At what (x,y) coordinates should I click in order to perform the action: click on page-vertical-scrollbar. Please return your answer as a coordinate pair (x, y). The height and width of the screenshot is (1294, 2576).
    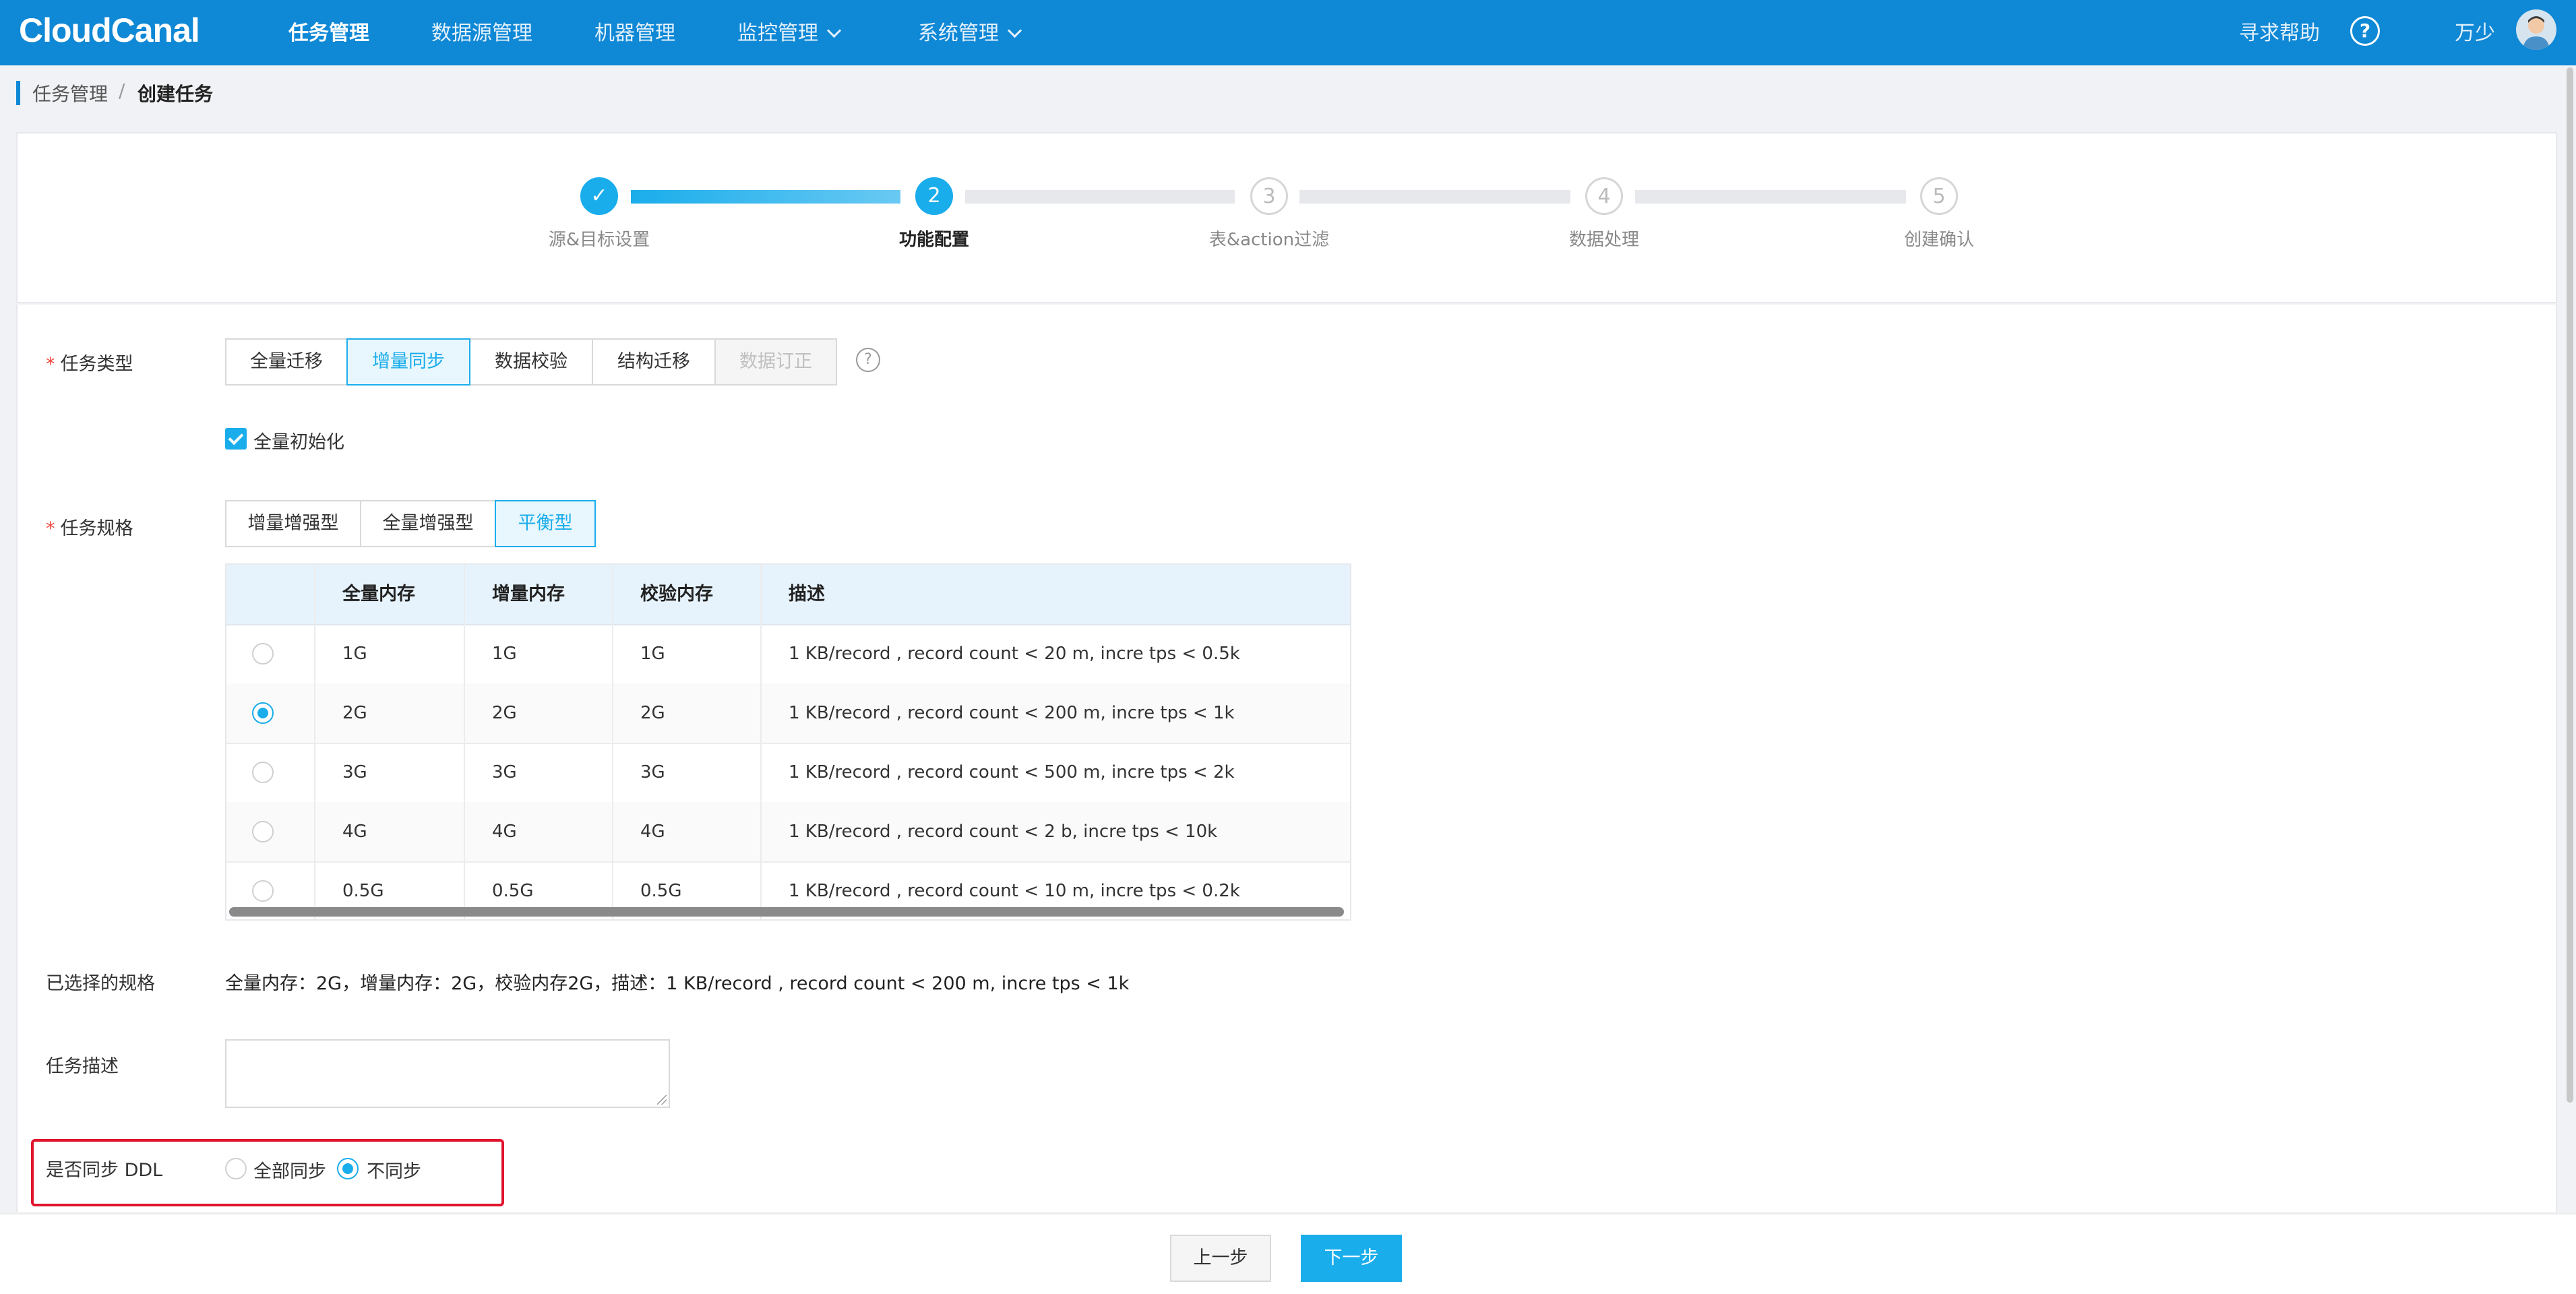
    Looking at the image, I should click on (2570, 585).